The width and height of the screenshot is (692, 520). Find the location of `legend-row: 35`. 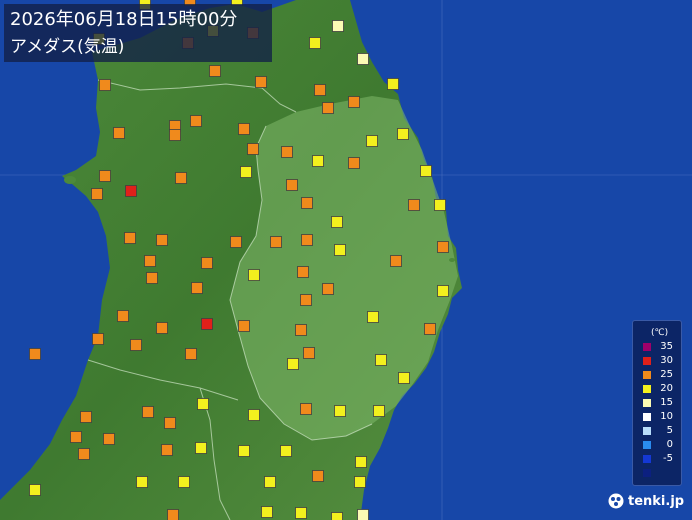

legend-row: 35 is located at coordinates (660, 347).